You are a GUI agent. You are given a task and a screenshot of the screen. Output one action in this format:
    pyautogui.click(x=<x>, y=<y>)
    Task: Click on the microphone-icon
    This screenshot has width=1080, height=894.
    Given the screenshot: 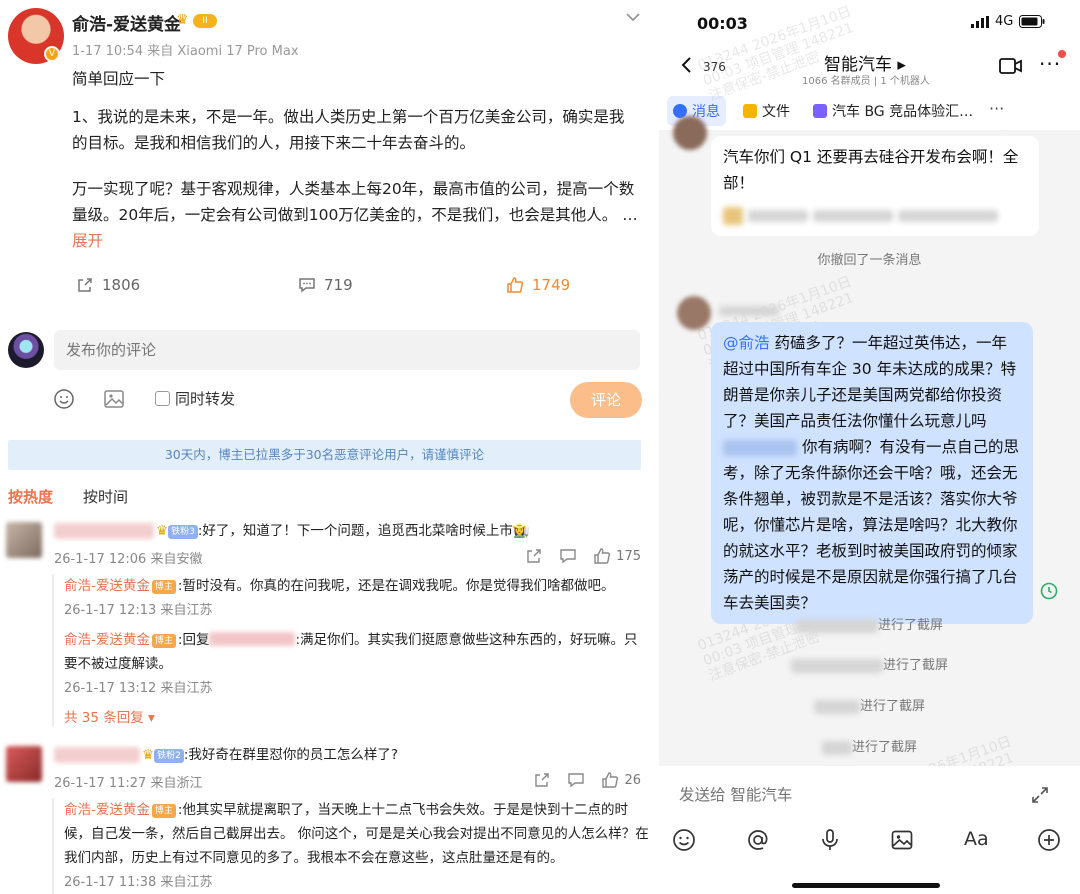 What is the action you would take?
    pyautogui.click(x=830, y=840)
    